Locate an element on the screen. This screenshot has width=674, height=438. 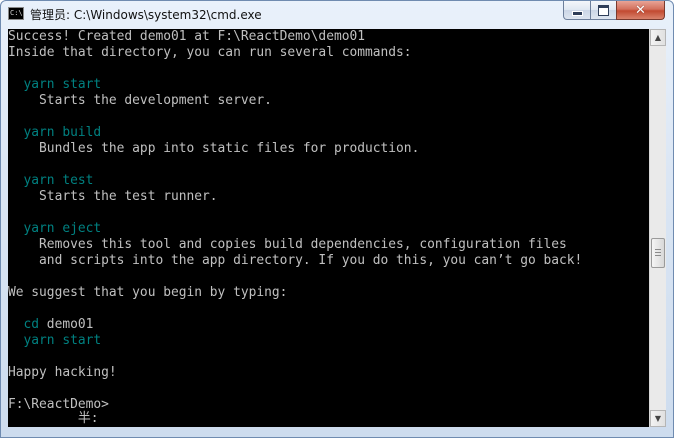
scrollbar-thumb is located at coordinates (658, 253).